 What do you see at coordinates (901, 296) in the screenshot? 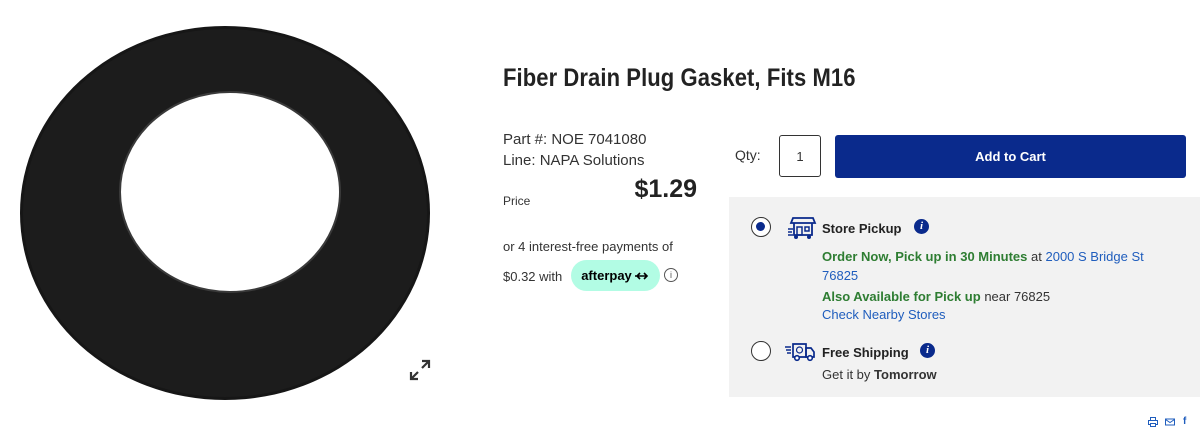
I see `also-available-text: Also Available for Pick up` at bounding box center [901, 296].